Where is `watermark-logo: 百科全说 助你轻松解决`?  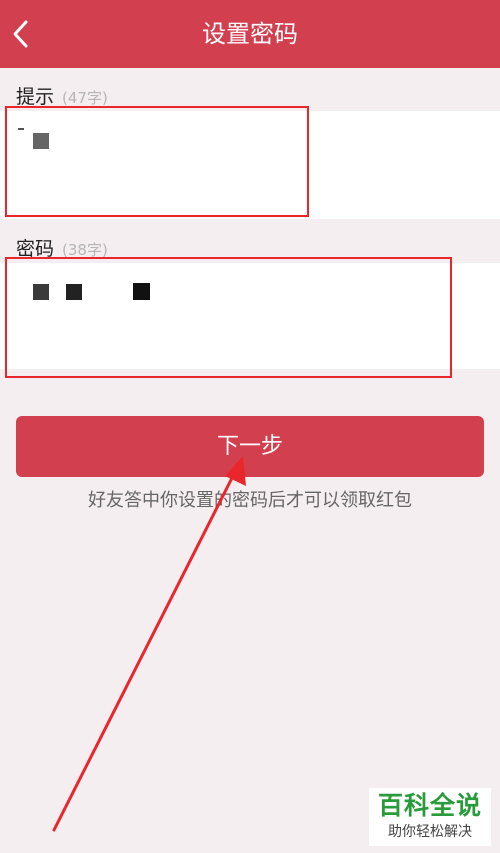 watermark-logo: 百科全说 助你轻松解决 is located at coordinates (430, 817).